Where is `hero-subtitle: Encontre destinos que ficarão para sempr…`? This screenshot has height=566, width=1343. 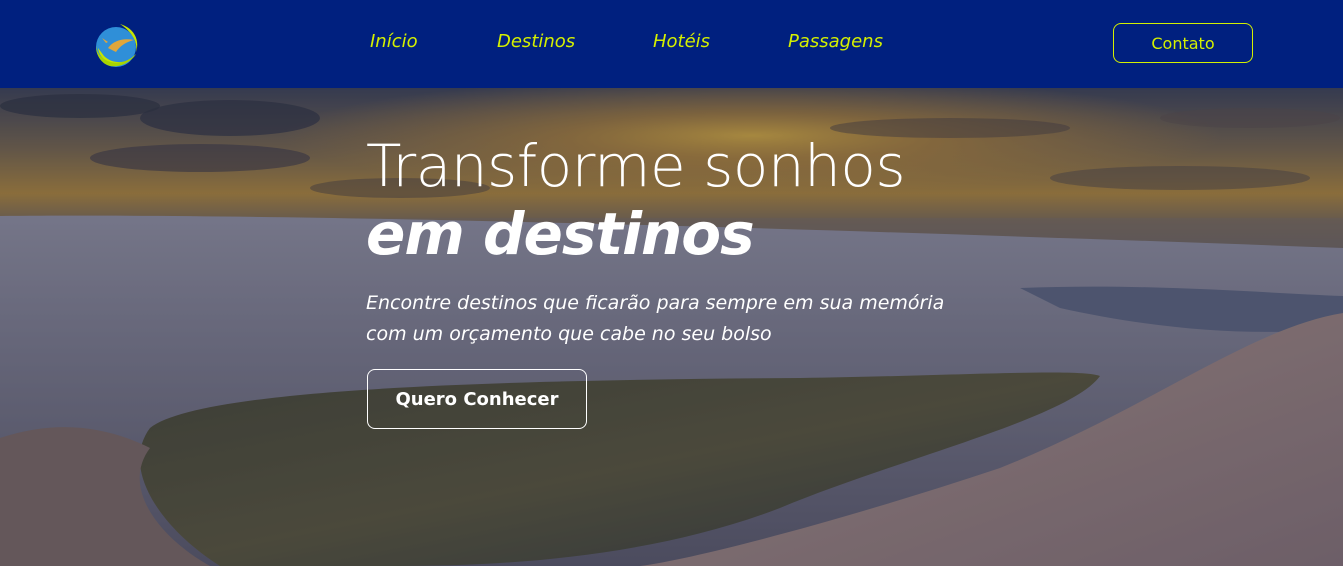
hero-subtitle: Encontre destinos que ficarão para sempr… is located at coordinates (686, 319).